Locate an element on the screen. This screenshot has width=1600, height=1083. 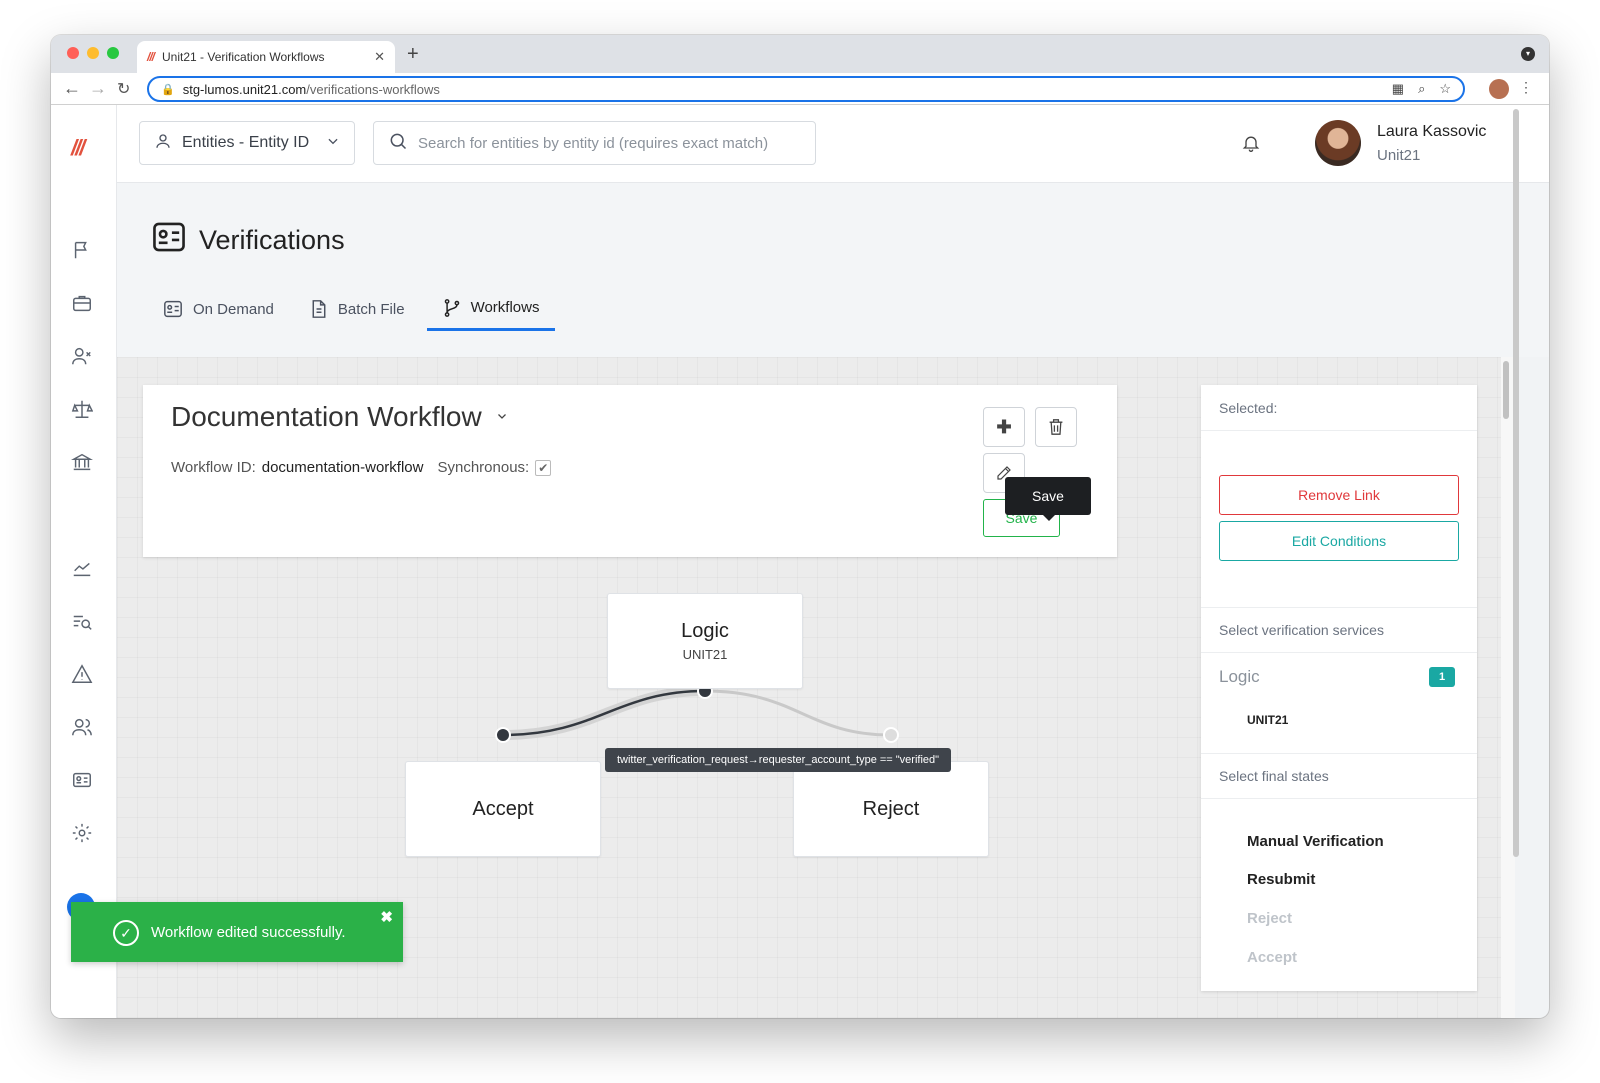
url-path: /verifications-workflows is located at coordinates (373, 89).